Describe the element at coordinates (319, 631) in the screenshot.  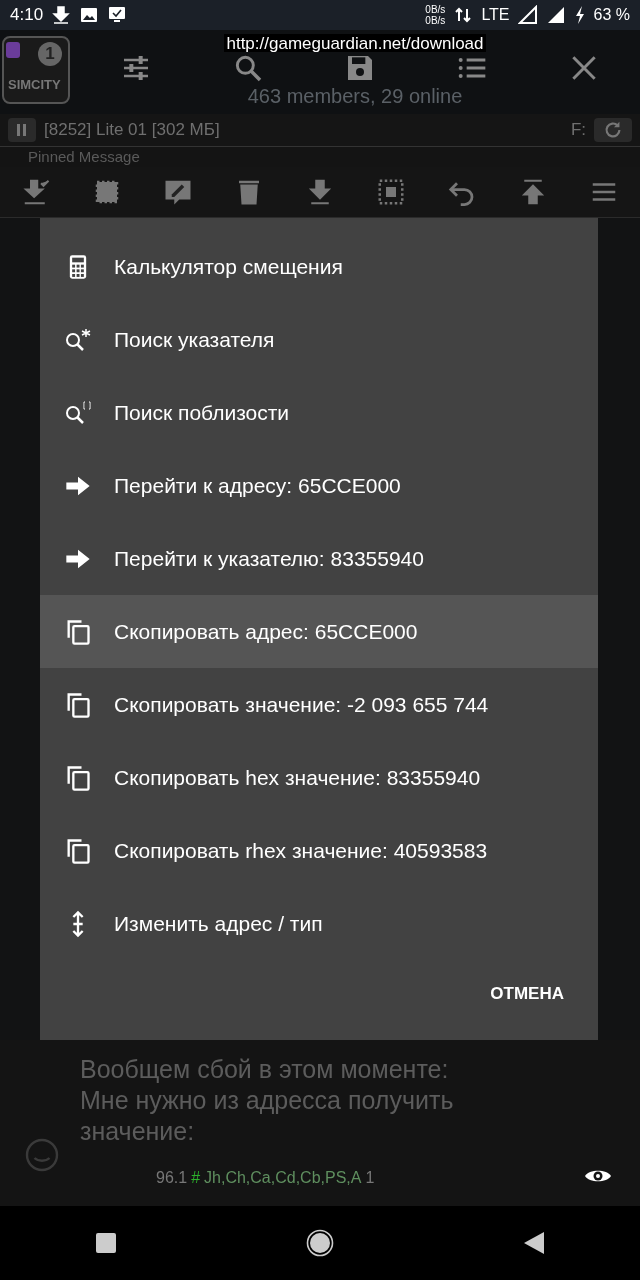
I see `menu-item: Скопировать адрес: 65CCE000` at that location.